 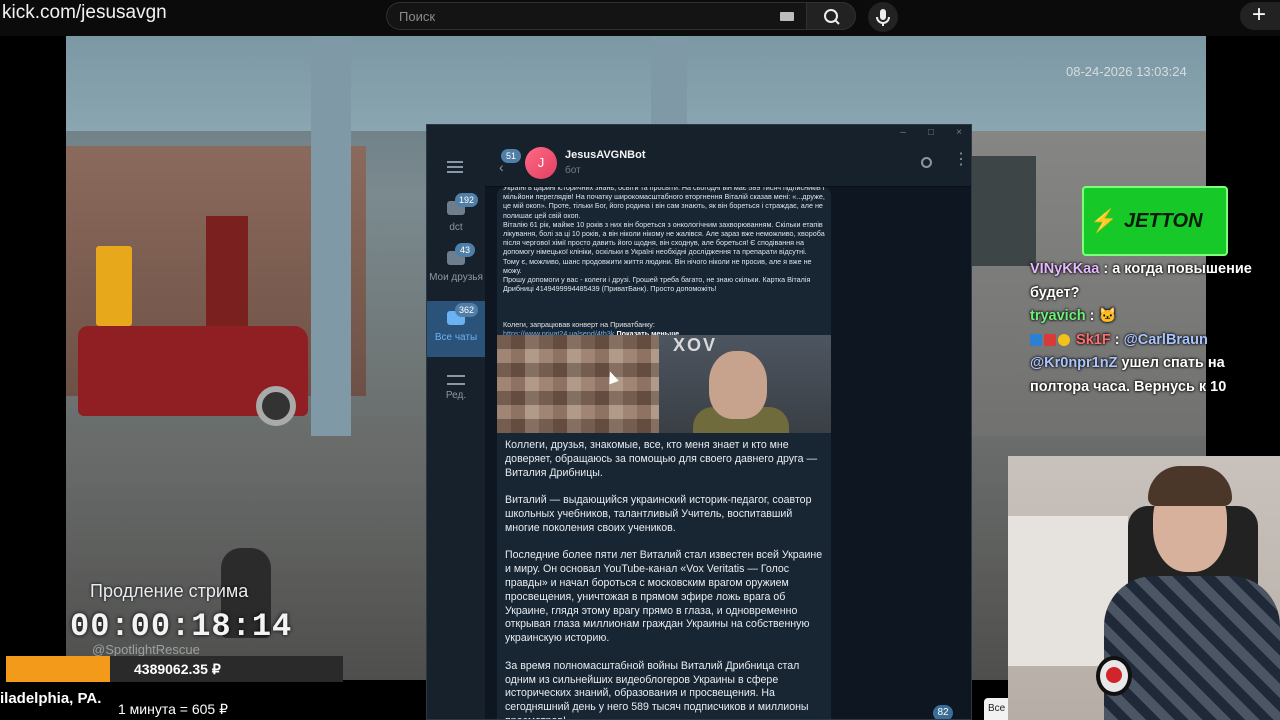 What do you see at coordinates (1107, 316) in the screenshot?
I see `chat-text: 🐱` at bounding box center [1107, 316].